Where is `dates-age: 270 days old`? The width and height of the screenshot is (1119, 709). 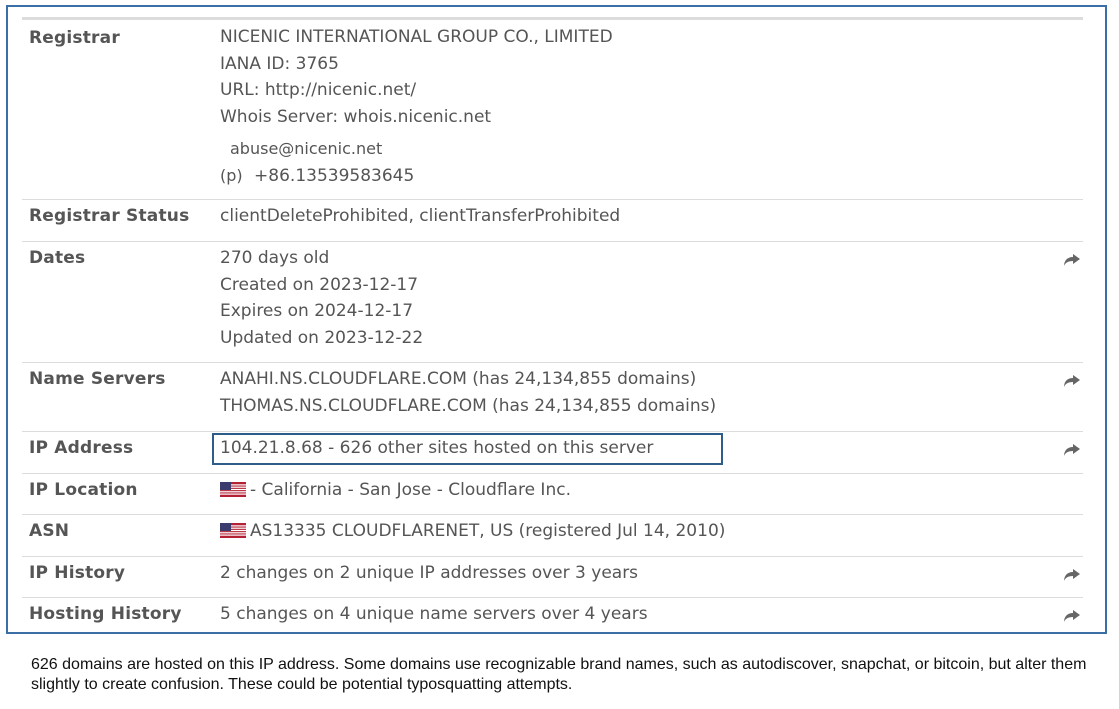
dates-age: 270 days old is located at coordinates (275, 258).